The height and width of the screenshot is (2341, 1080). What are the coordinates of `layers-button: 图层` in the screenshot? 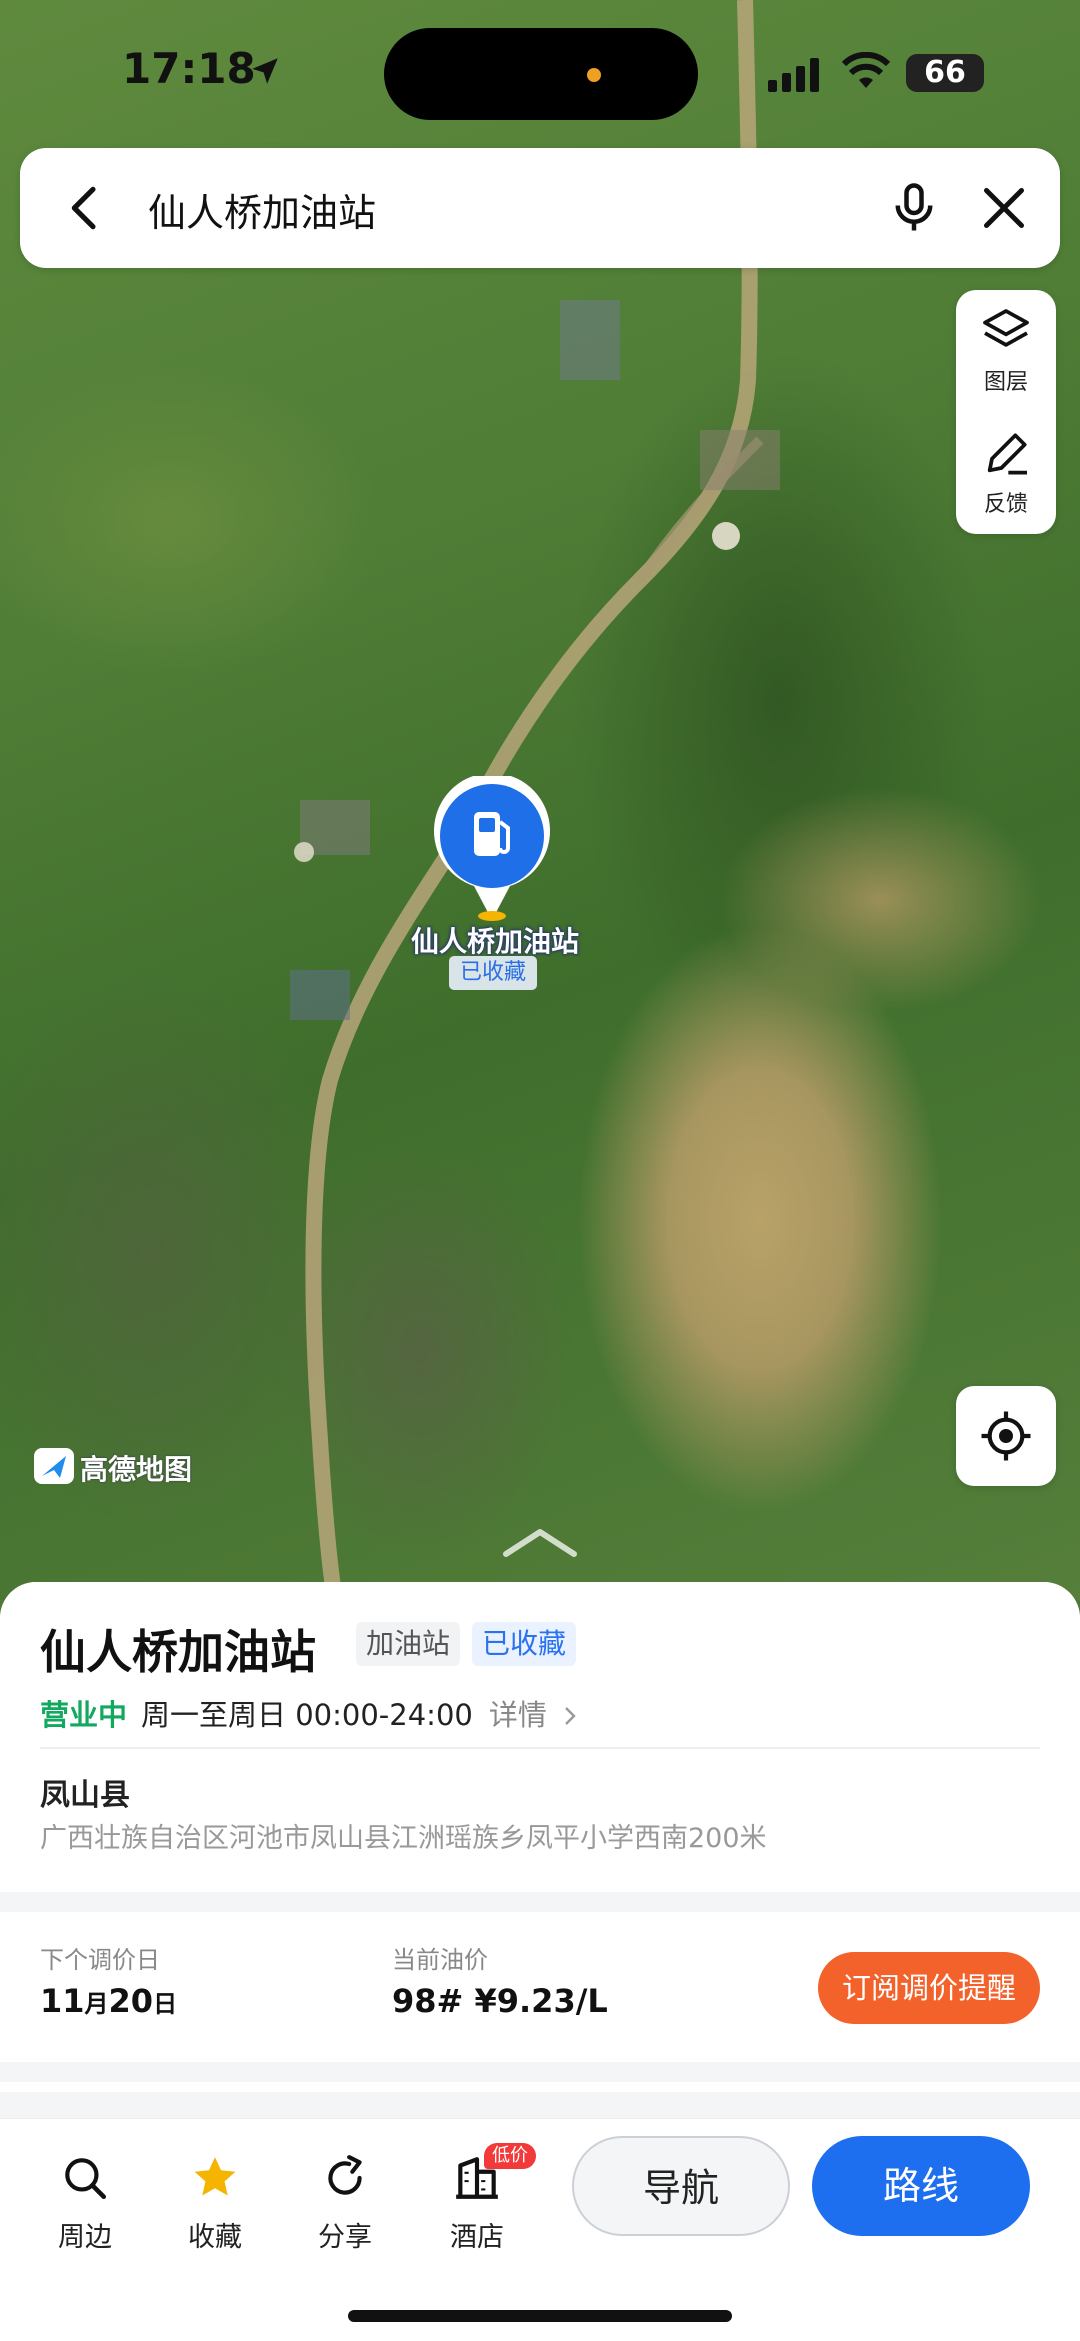 It's located at (1006, 351).